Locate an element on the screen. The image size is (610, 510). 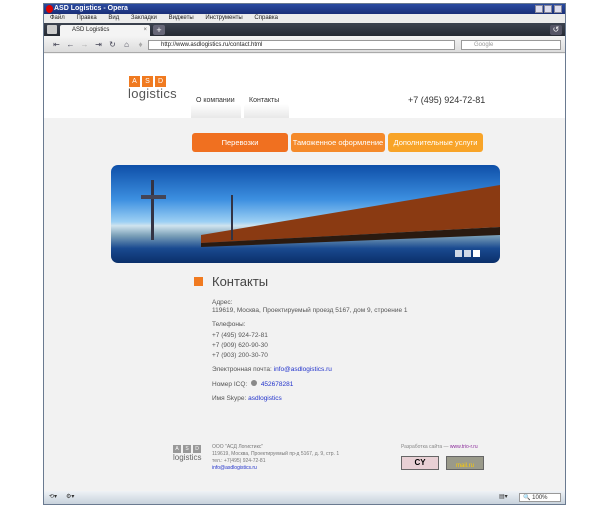
icq-label: Номер ICQ: is located at coordinates (230, 384).